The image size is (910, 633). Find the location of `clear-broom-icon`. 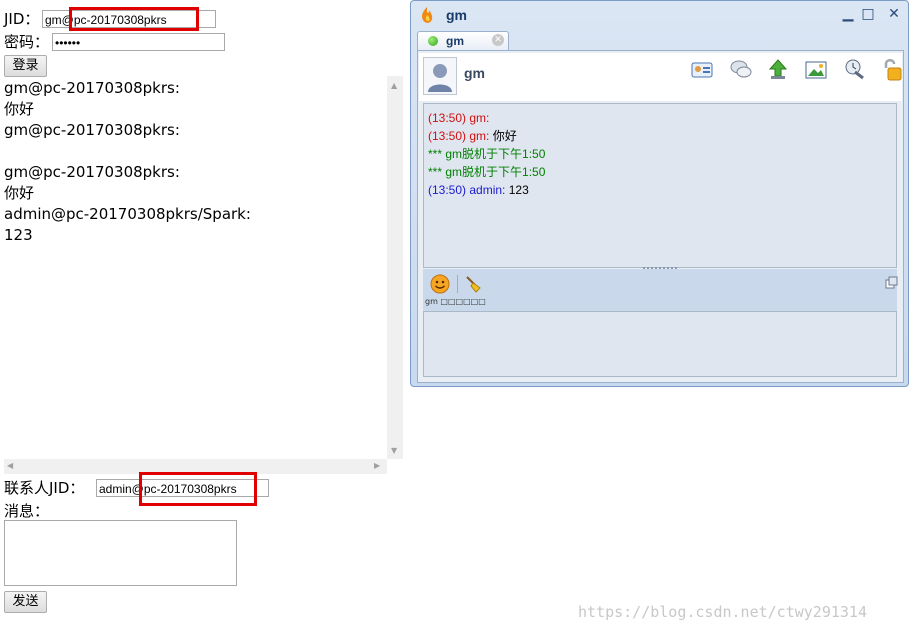

clear-broom-icon is located at coordinates (473, 284).